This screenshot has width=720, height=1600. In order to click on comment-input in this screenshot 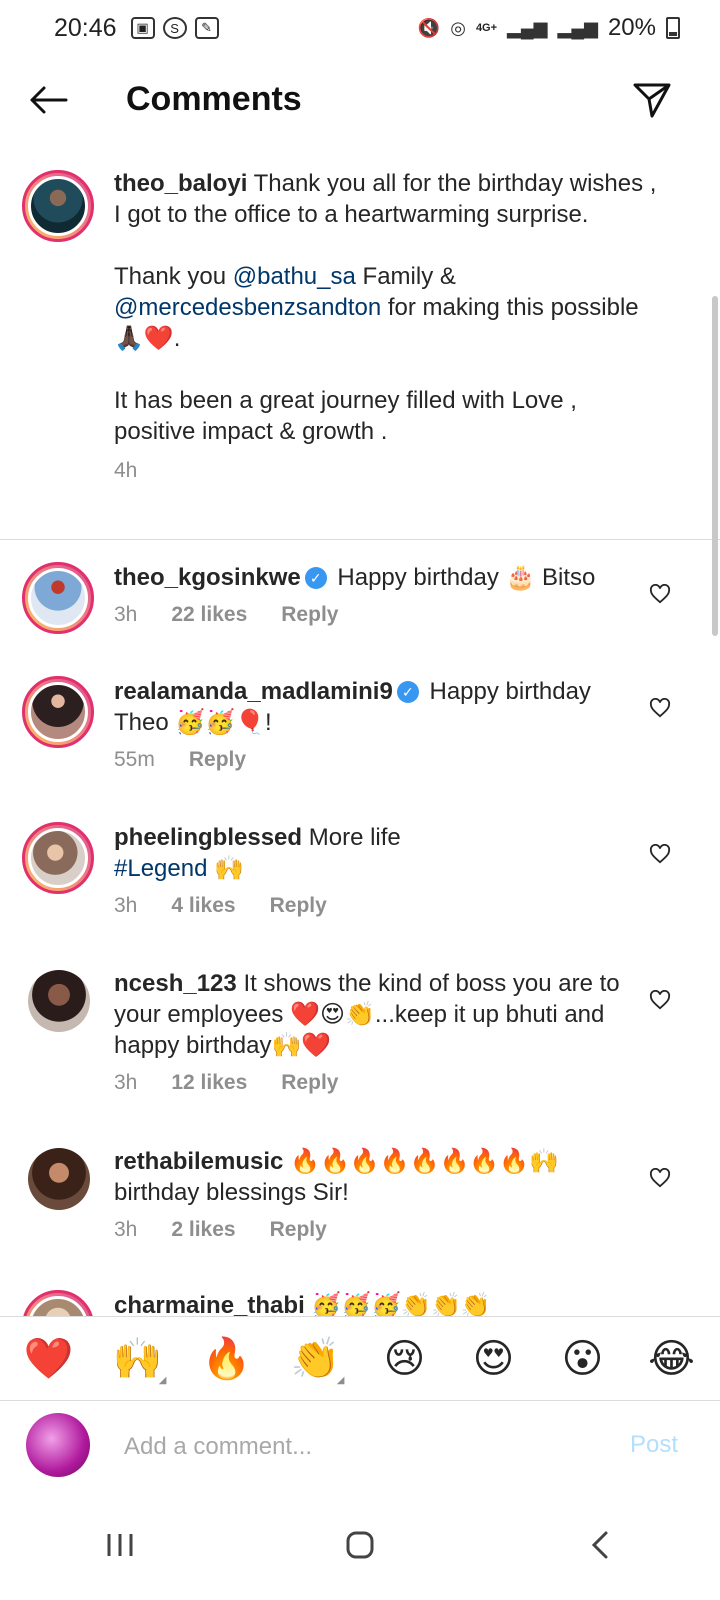, I will do `click(344, 1447)`.